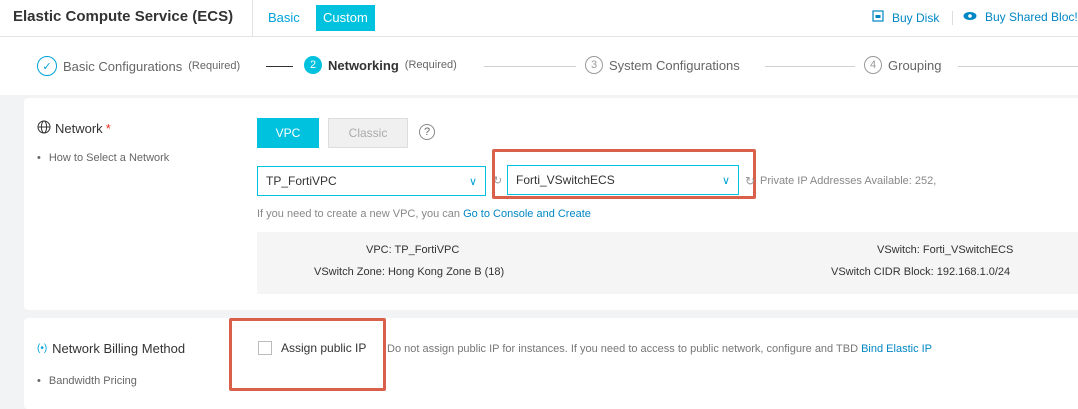  Describe the element at coordinates (915, 65) in the screenshot. I see `step-label: Grouping` at that location.